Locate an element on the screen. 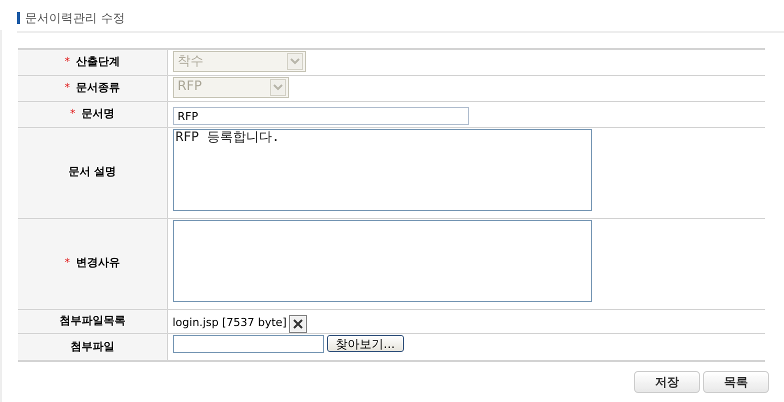 This screenshot has width=784, height=402. section-title: 문서이력관리 수정 is located at coordinates (75, 18).